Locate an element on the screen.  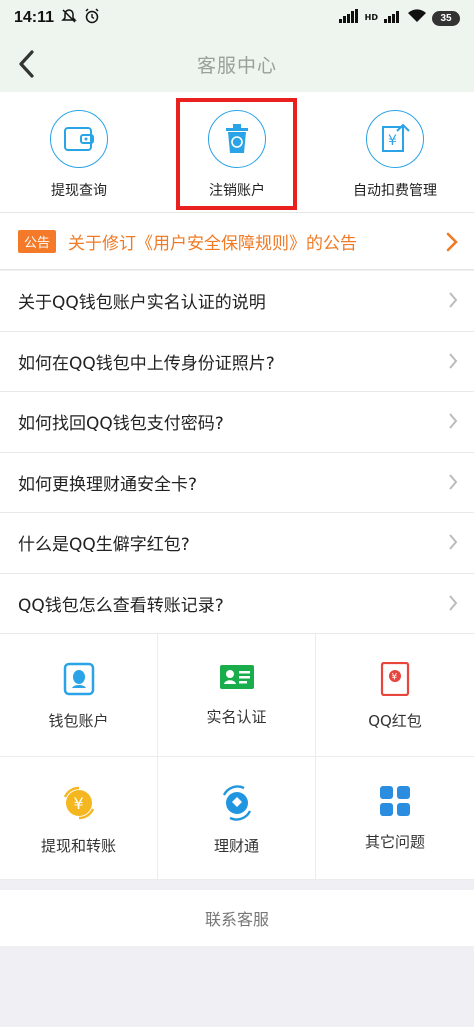
notice-text: 关于修订《用户安全保障规则》的公告 is located at coordinates (213, 243).